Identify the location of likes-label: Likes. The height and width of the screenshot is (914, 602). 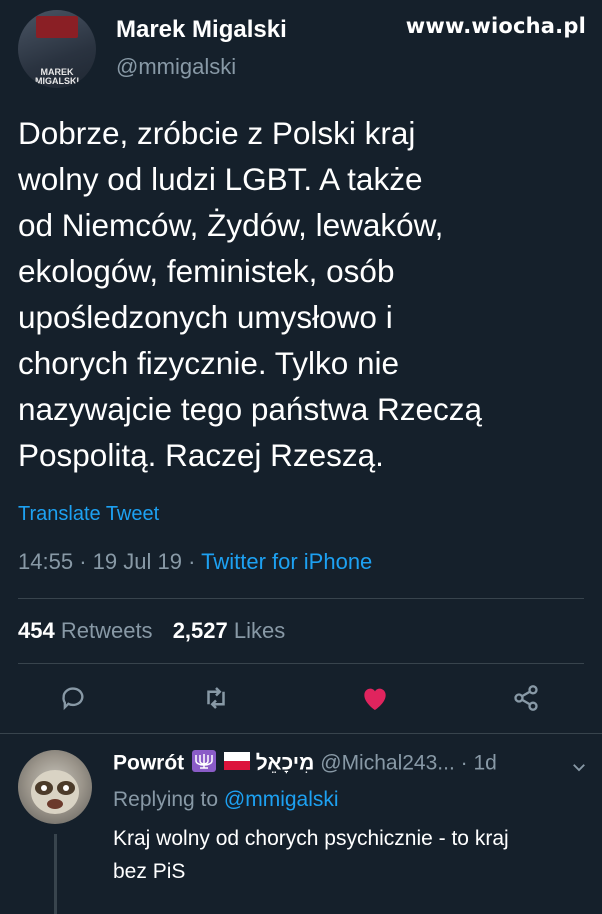
(259, 630).